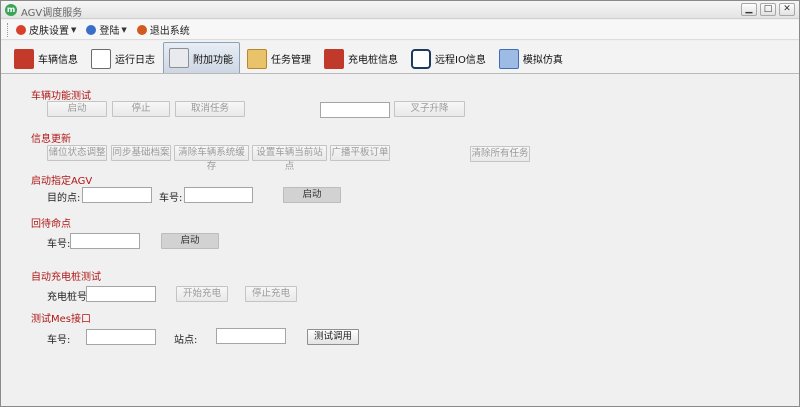 The image size is (800, 407). I want to click on tab-vehicle-info: 车辆信息, so click(46, 58).